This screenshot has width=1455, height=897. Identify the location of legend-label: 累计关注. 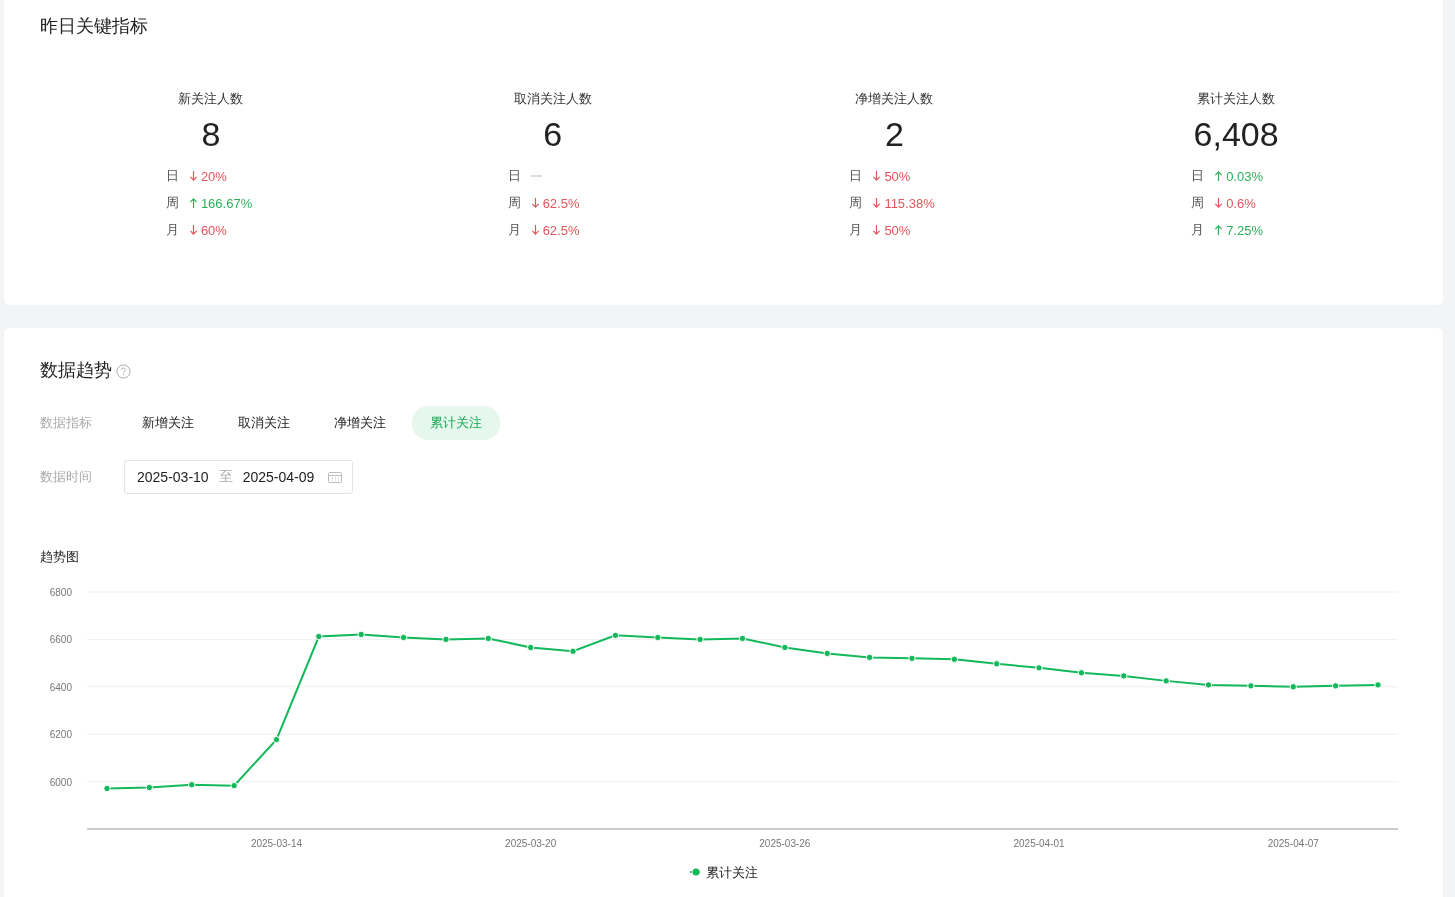
(732, 872).